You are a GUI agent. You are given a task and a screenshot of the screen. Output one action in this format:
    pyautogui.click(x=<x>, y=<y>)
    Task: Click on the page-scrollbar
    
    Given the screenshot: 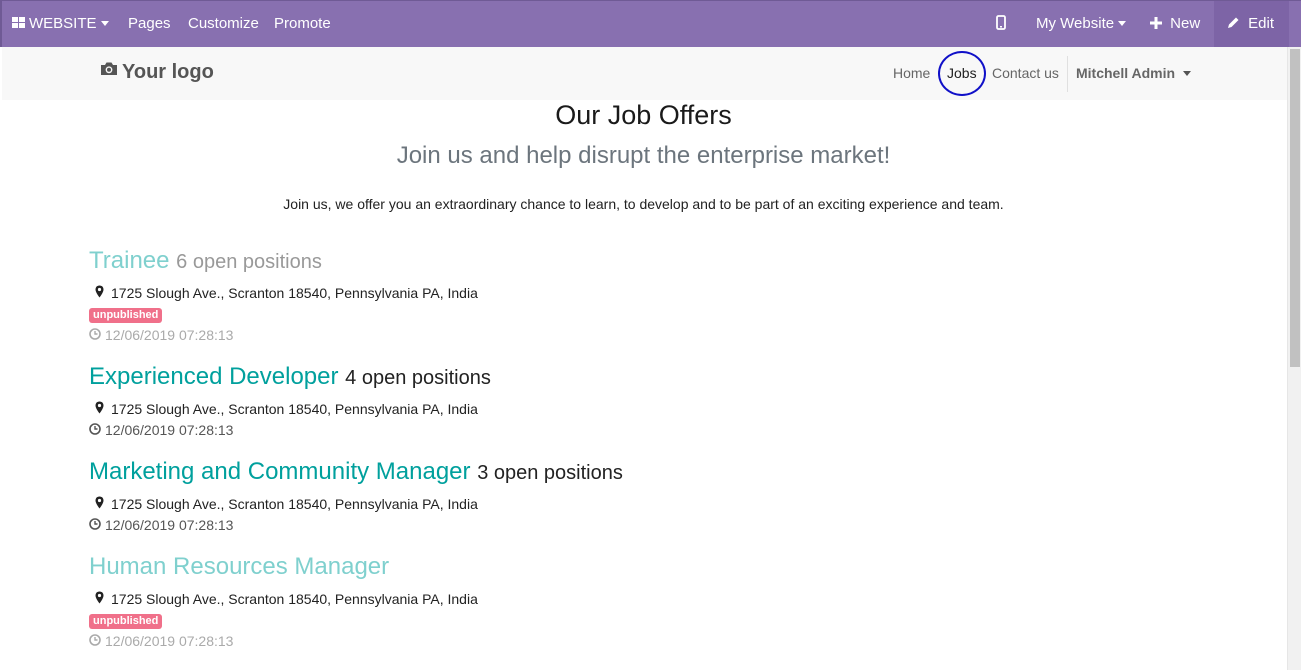 What is the action you would take?
    pyautogui.click(x=1294, y=358)
    